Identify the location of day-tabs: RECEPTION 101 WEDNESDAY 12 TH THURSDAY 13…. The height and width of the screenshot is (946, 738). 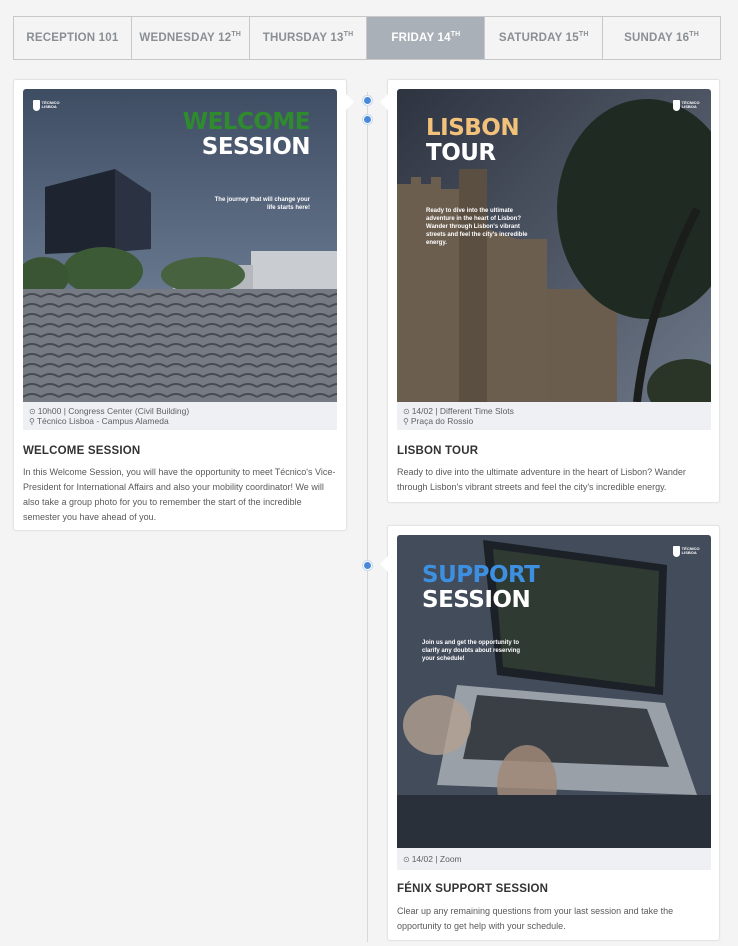
(367, 38).